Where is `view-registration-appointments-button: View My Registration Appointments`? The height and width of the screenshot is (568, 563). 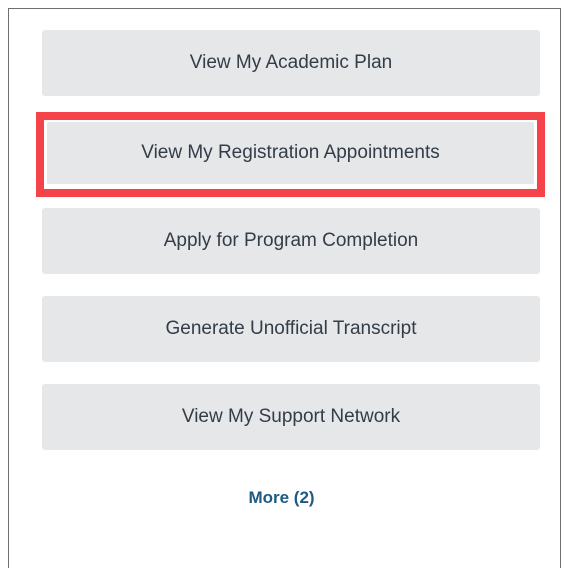
view-registration-appointments-button: View My Registration Appointments is located at coordinates (290, 153).